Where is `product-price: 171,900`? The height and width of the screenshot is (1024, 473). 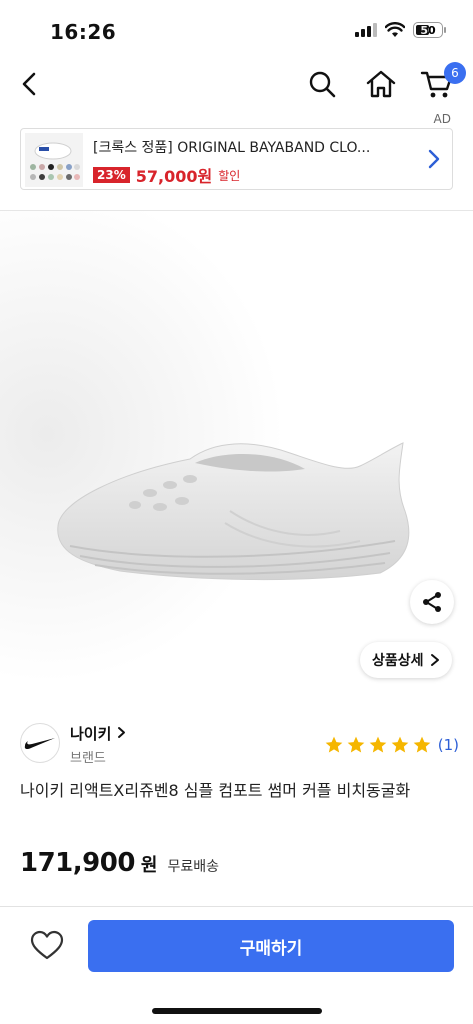
product-price: 171,900 is located at coordinates (77, 863).